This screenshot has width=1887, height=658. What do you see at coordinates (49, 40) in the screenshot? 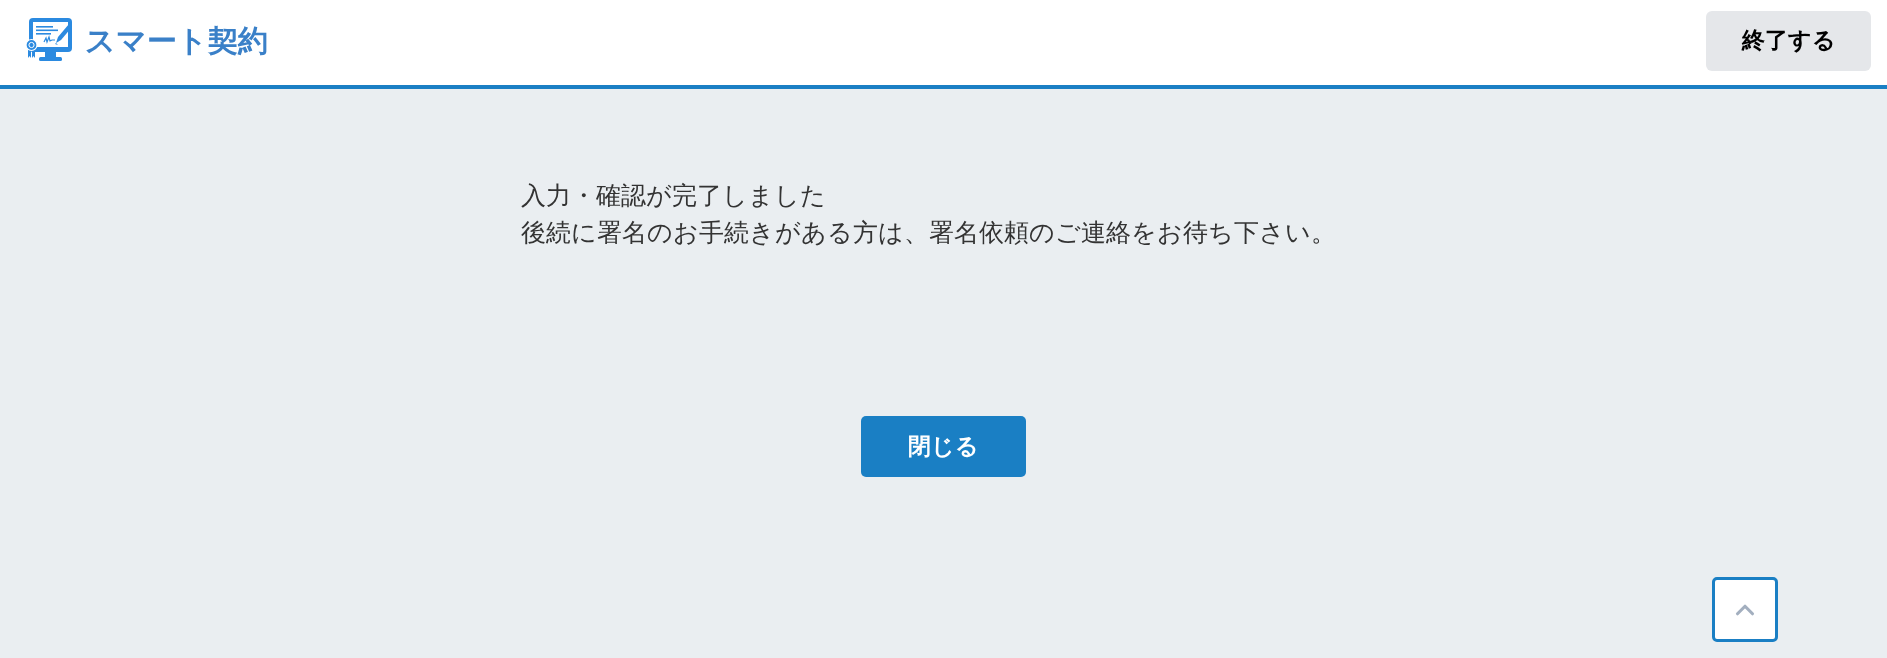
I see `monitor-signature-icon` at bounding box center [49, 40].